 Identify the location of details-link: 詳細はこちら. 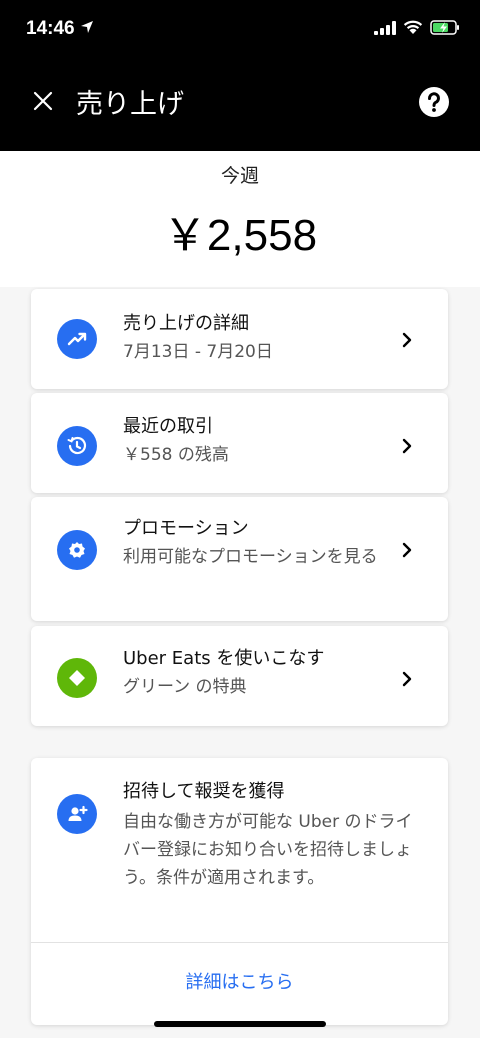
(239, 981).